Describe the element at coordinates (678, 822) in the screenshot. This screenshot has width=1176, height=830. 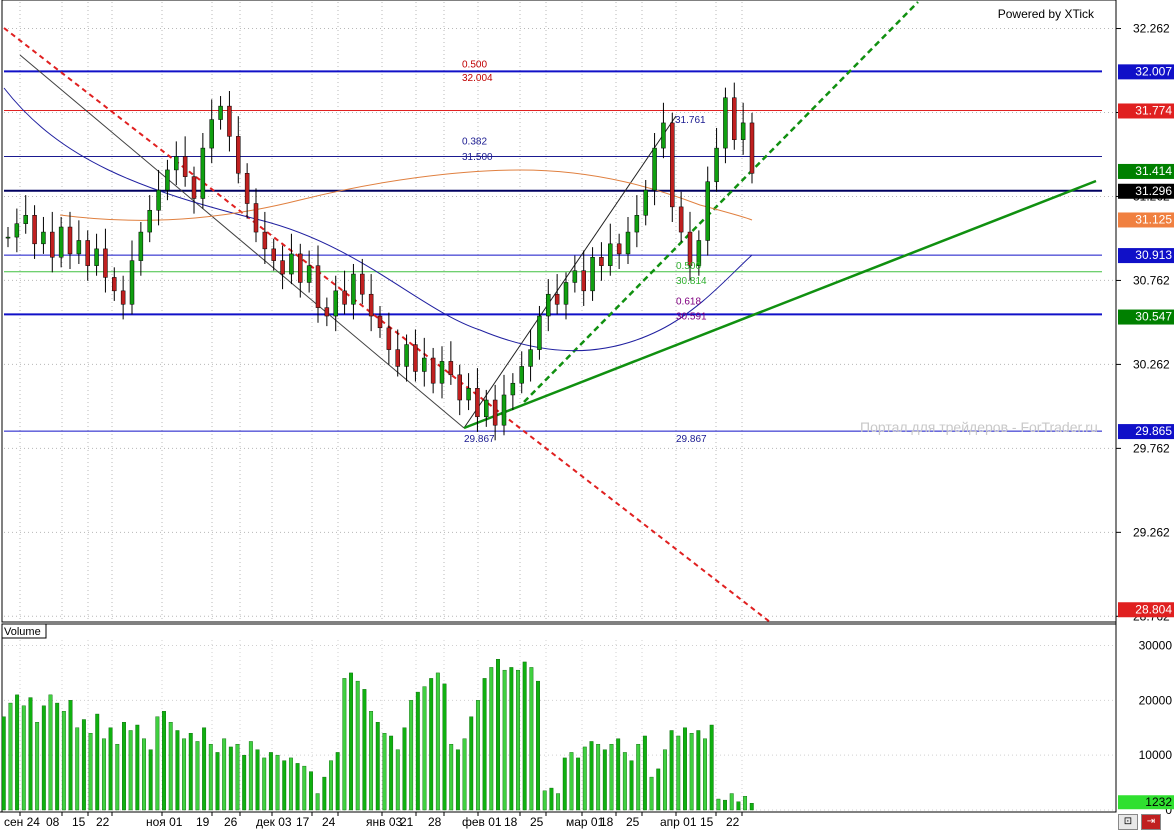
I see `date-tick-label: апр 01` at that location.